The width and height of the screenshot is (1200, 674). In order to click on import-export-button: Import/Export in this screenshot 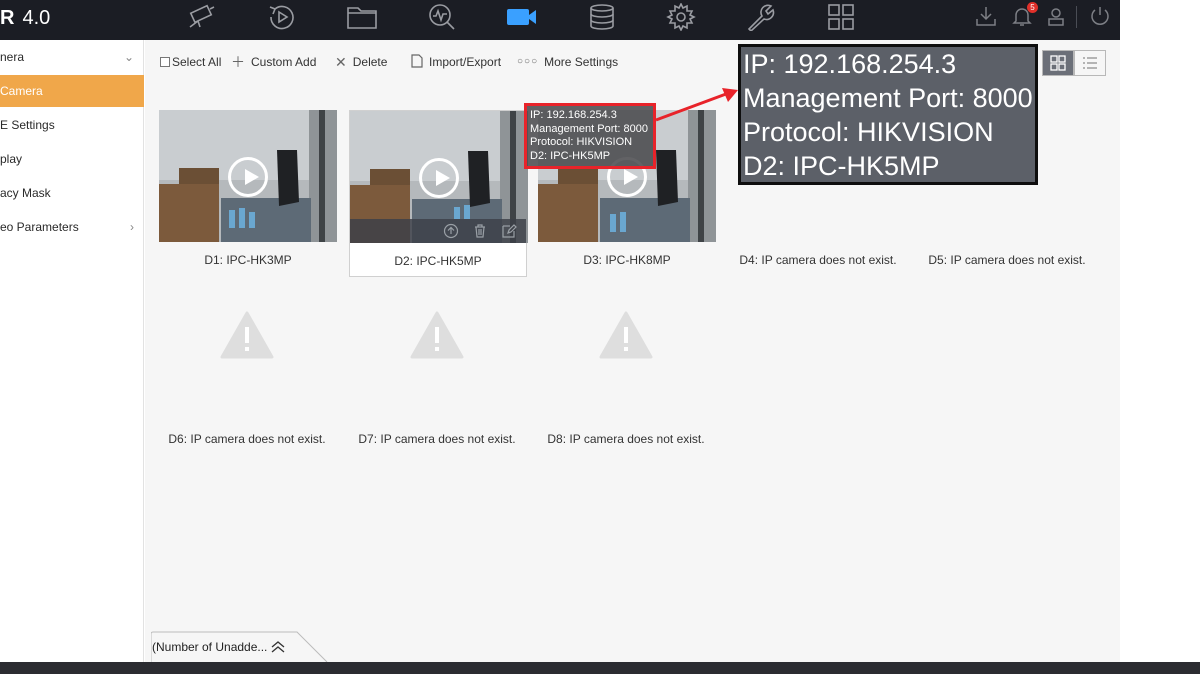, I will do `click(456, 62)`.